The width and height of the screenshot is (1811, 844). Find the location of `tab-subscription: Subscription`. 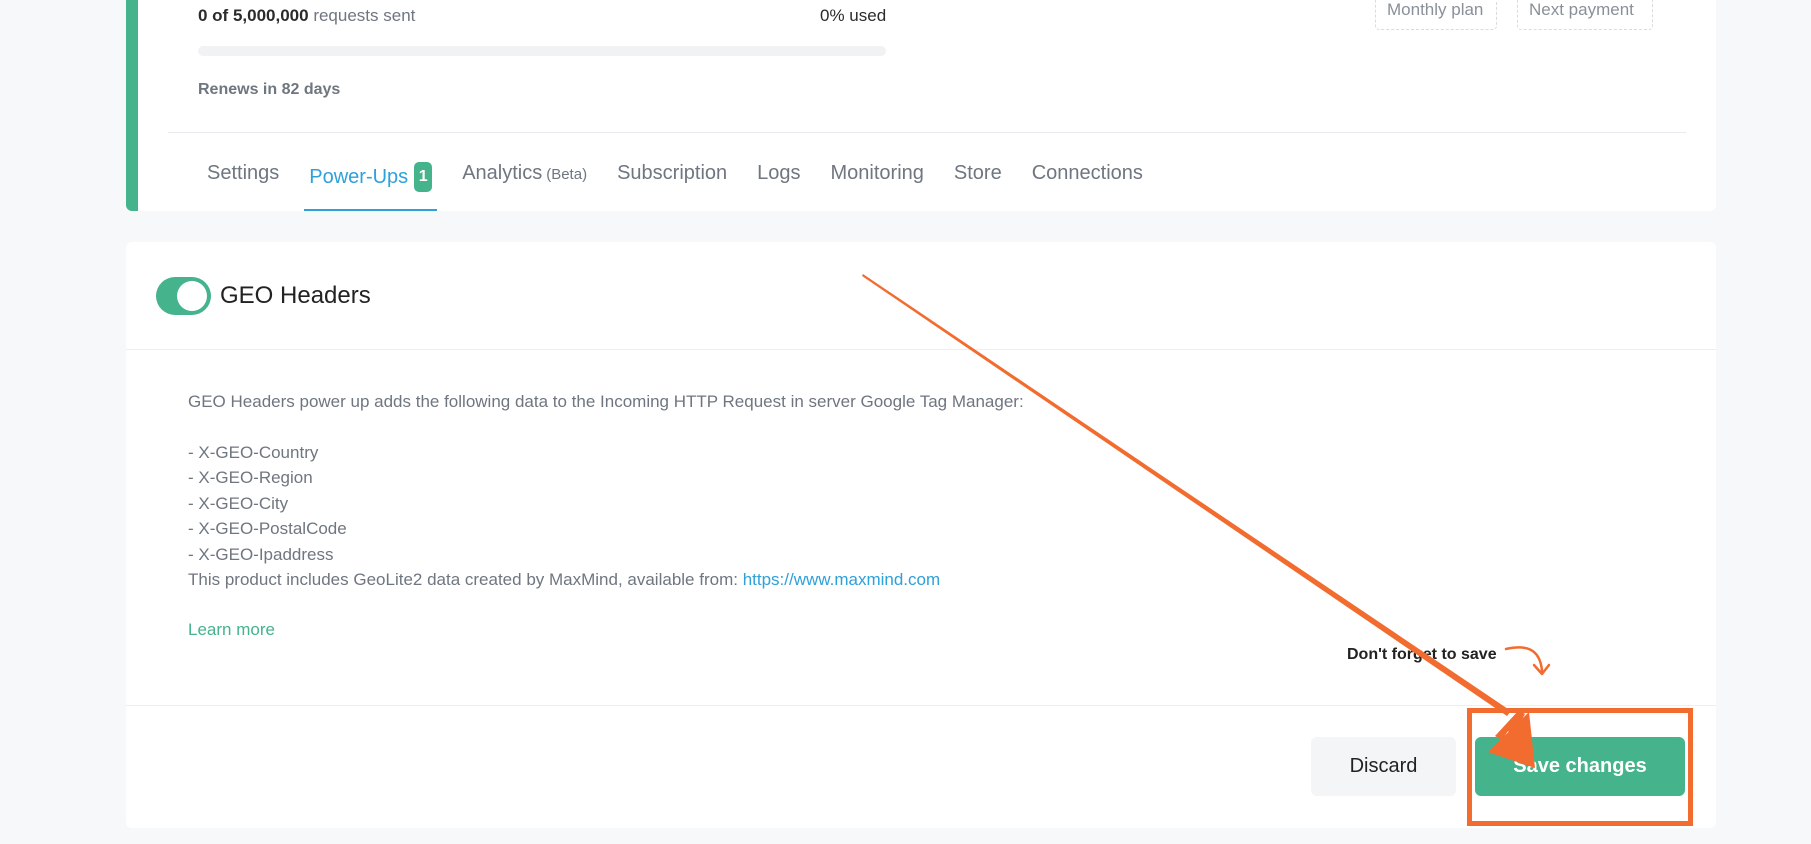

tab-subscription: Subscription is located at coordinates (672, 180).